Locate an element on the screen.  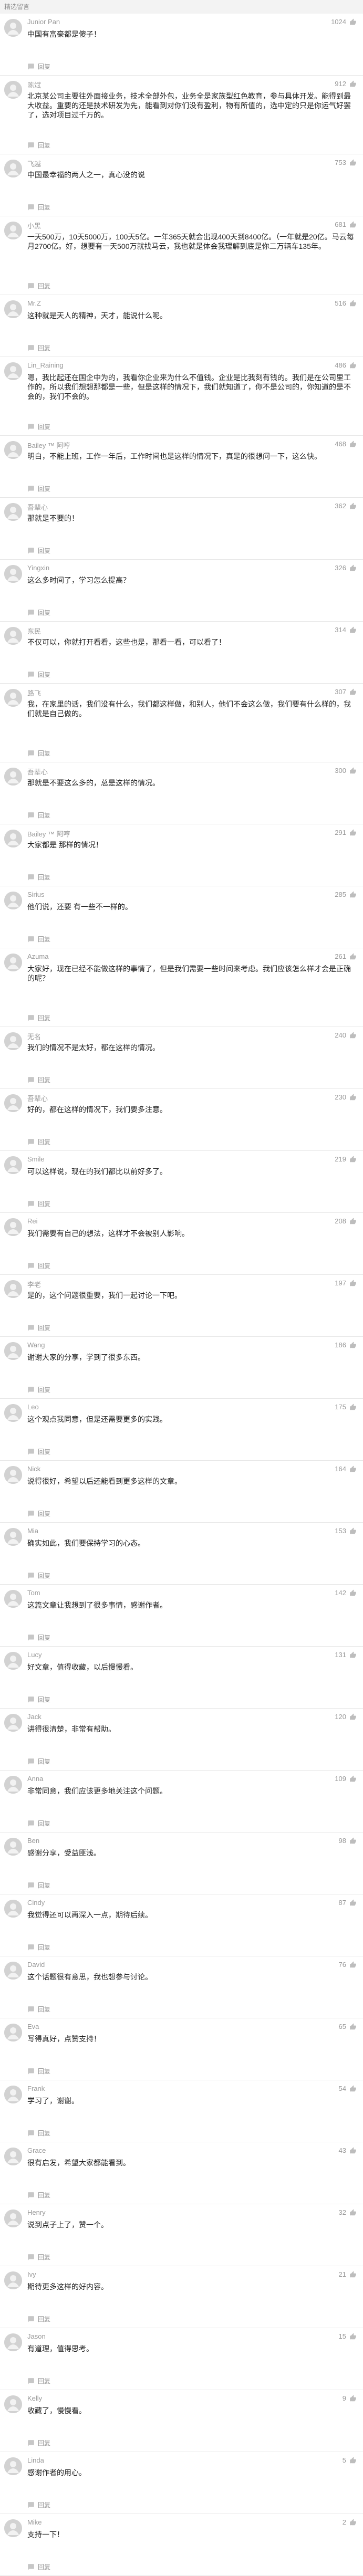
like-count: 326 is located at coordinates (346, 568).